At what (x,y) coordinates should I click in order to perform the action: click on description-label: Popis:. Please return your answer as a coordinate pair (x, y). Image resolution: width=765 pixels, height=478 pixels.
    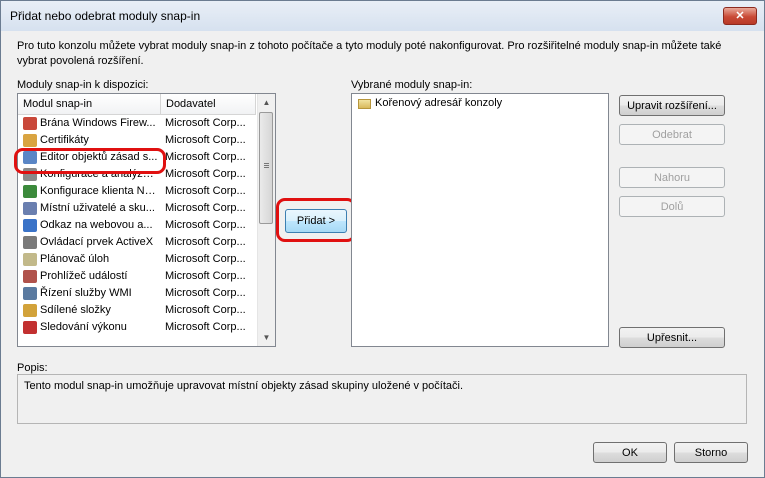
    Looking at the image, I should click on (32, 368).